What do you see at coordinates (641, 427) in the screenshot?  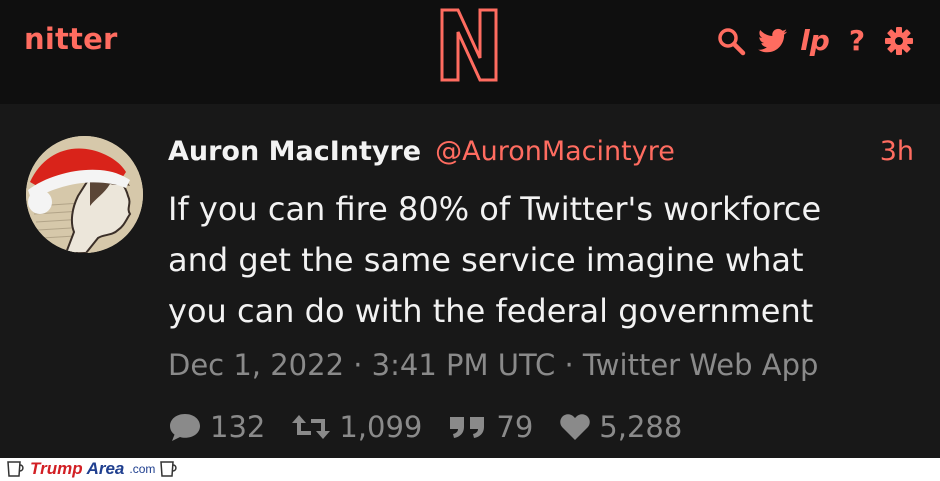 I see `likes-count: 5,288` at bounding box center [641, 427].